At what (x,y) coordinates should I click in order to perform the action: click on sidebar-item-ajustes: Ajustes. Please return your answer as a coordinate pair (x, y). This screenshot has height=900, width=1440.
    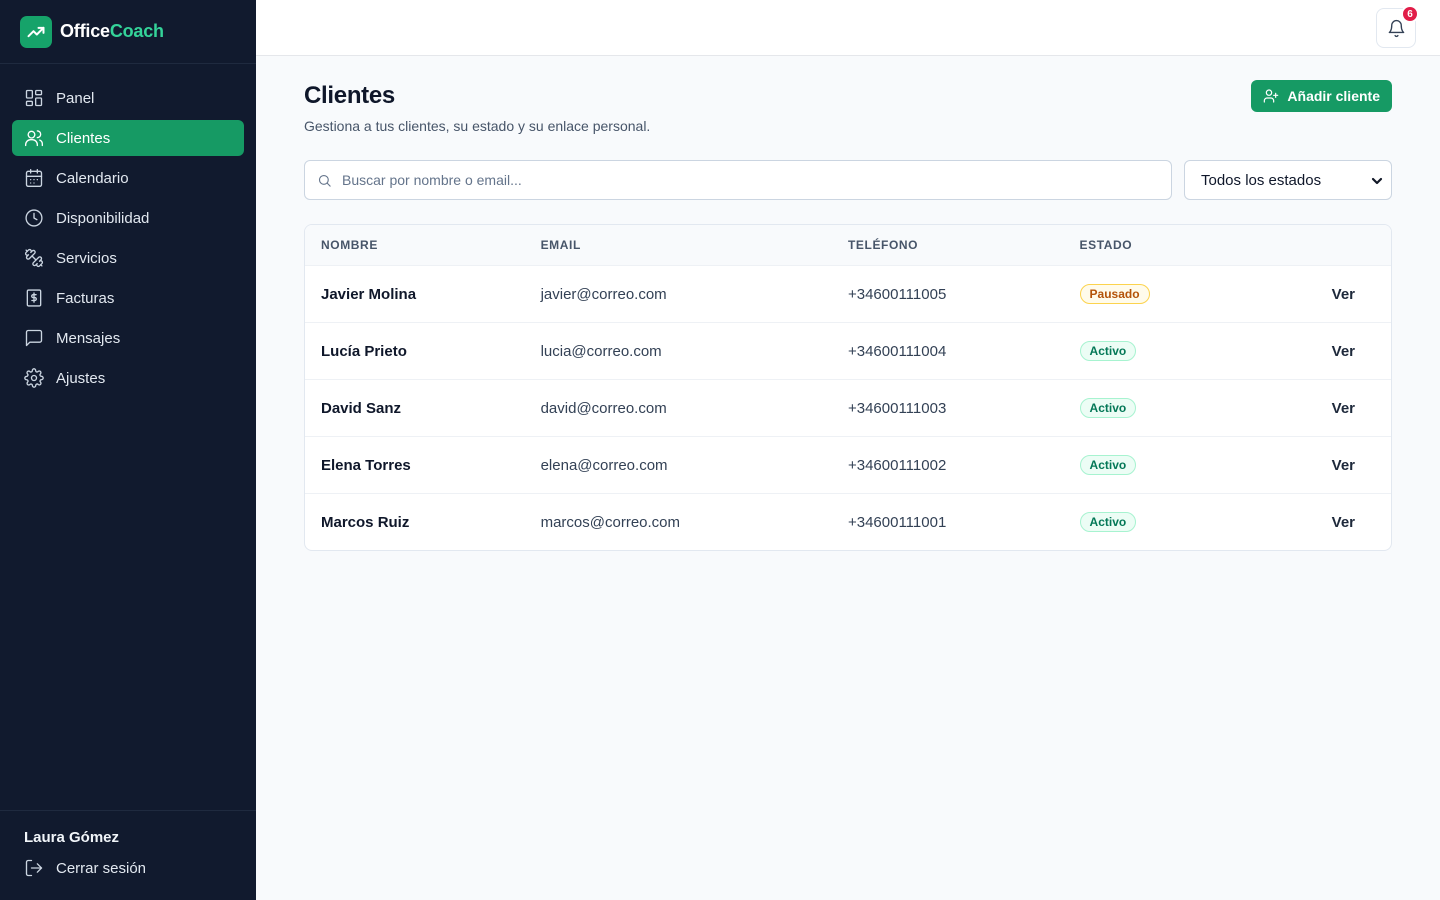
    Looking at the image, I should click on (128, 378).